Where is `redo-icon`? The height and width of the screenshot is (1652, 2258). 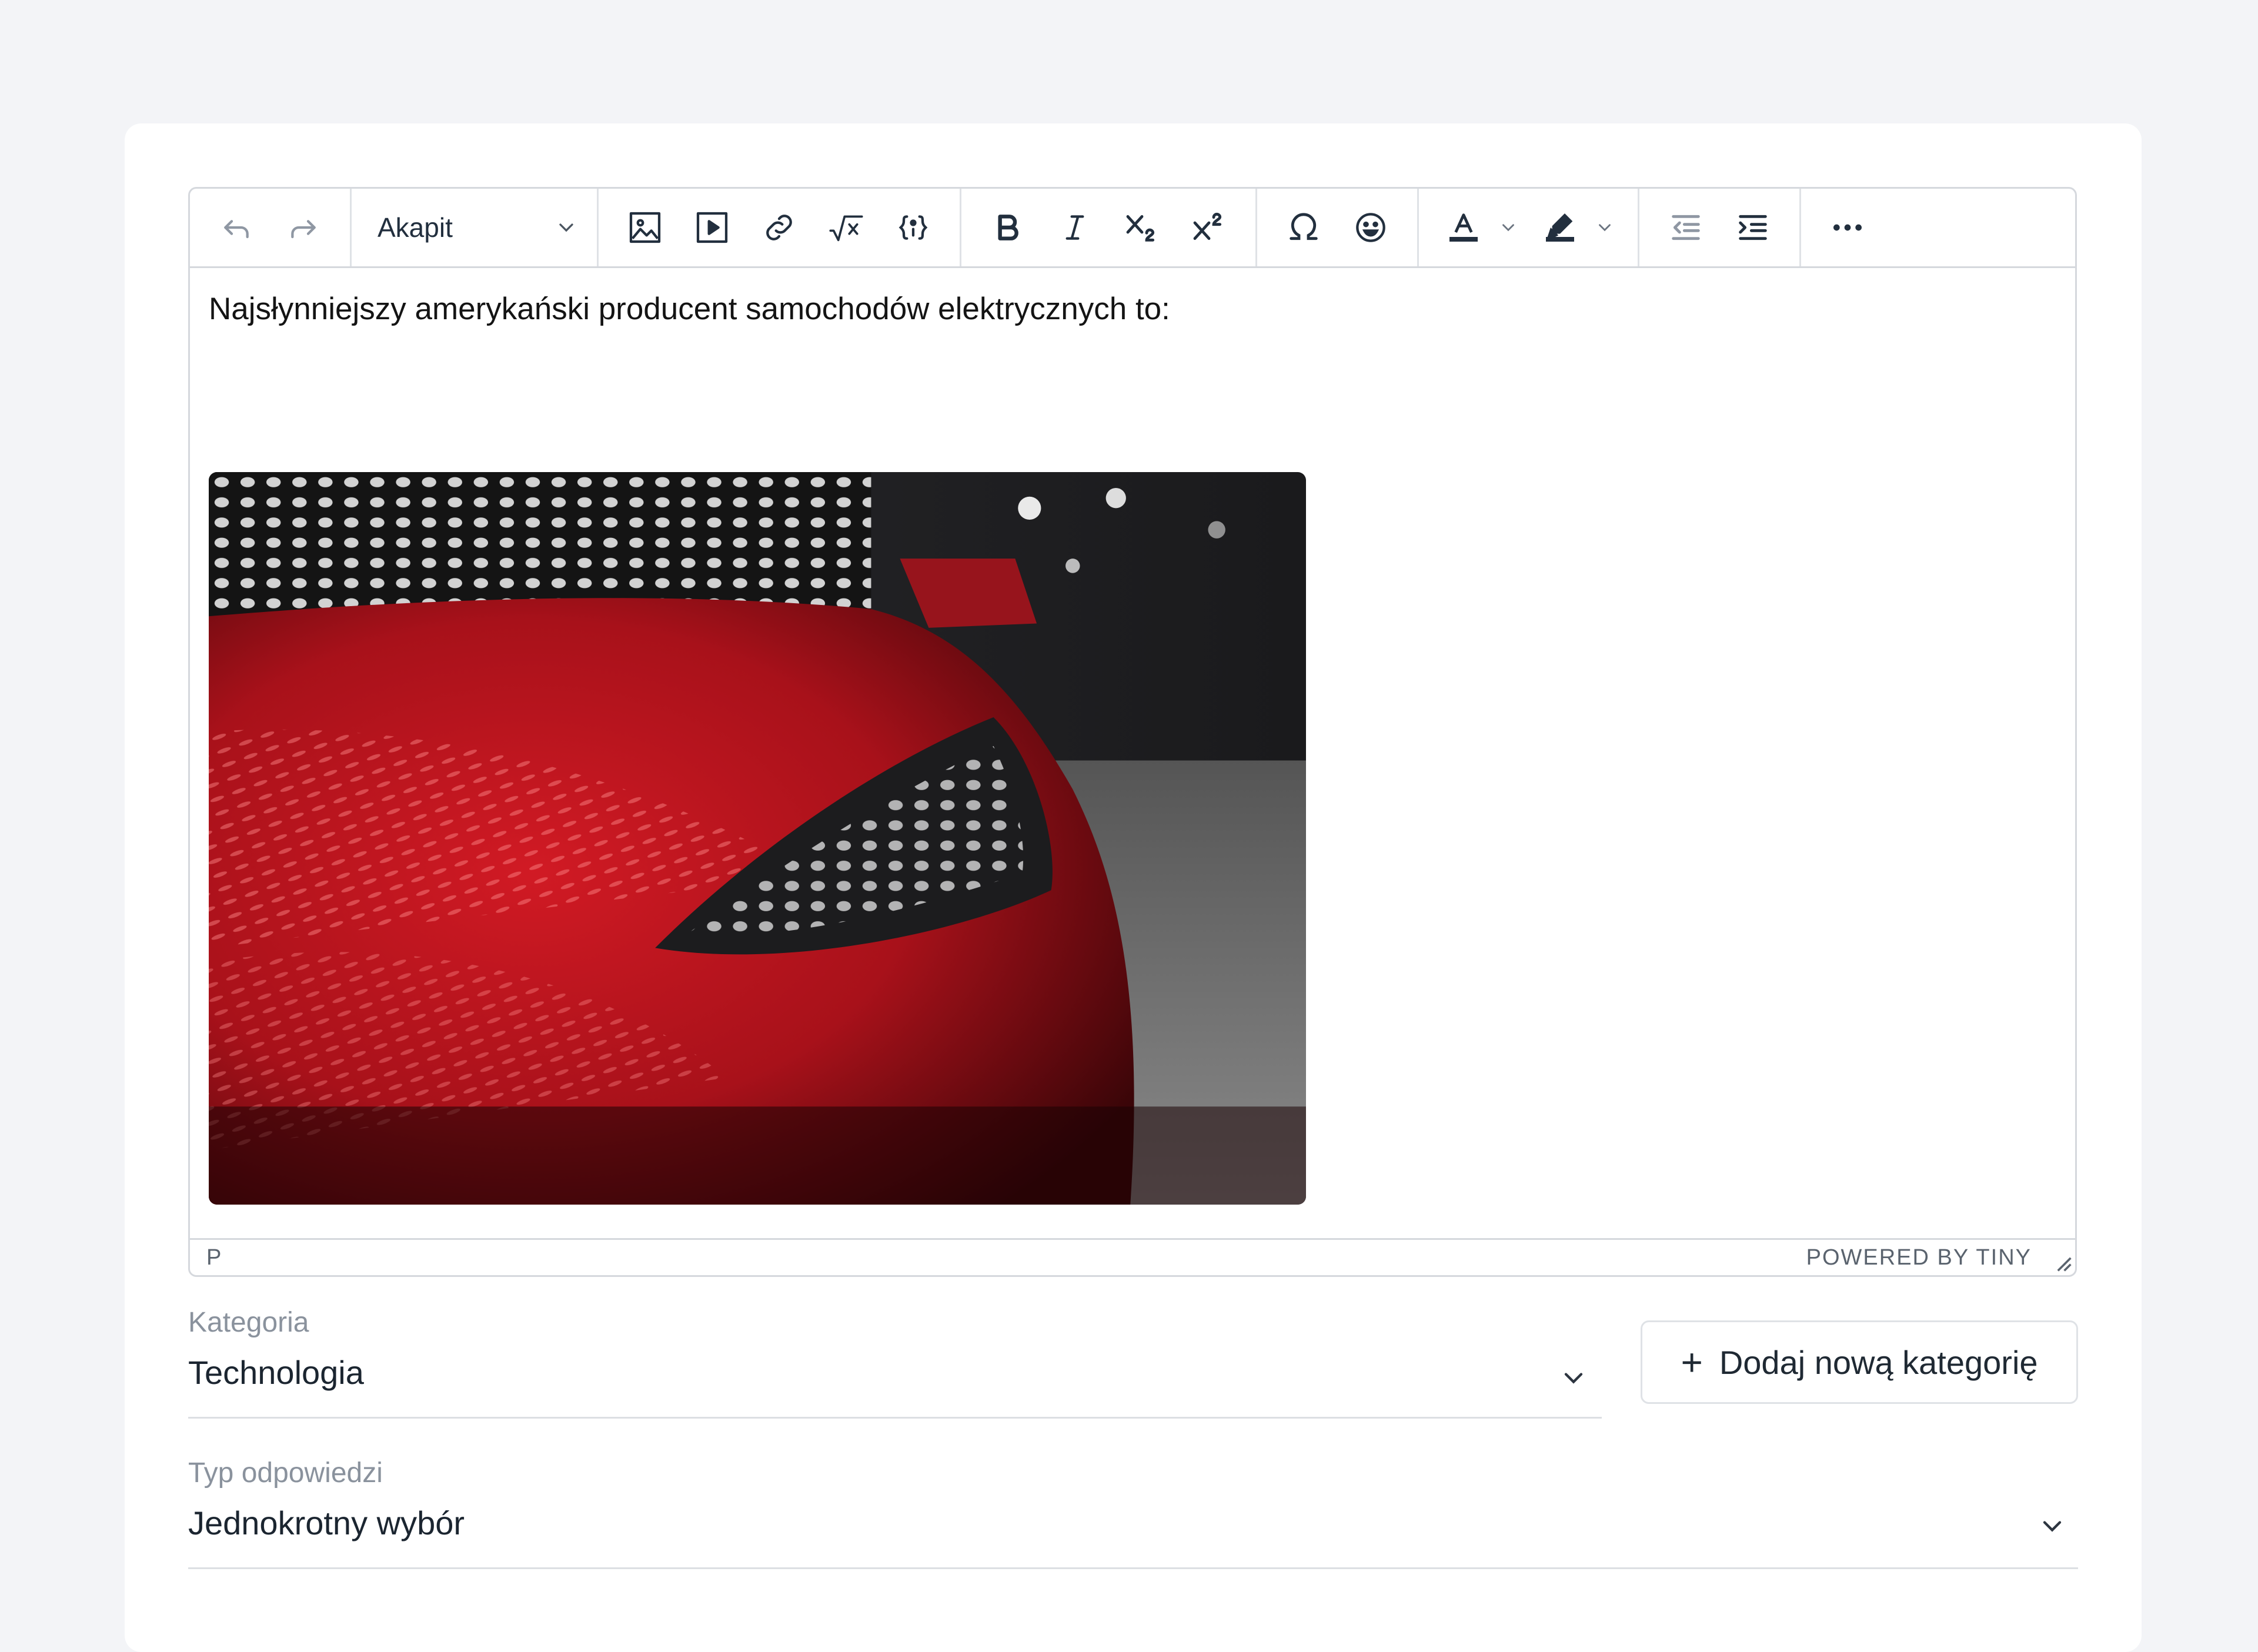
redo-icon is located at coordinates (303, 230).